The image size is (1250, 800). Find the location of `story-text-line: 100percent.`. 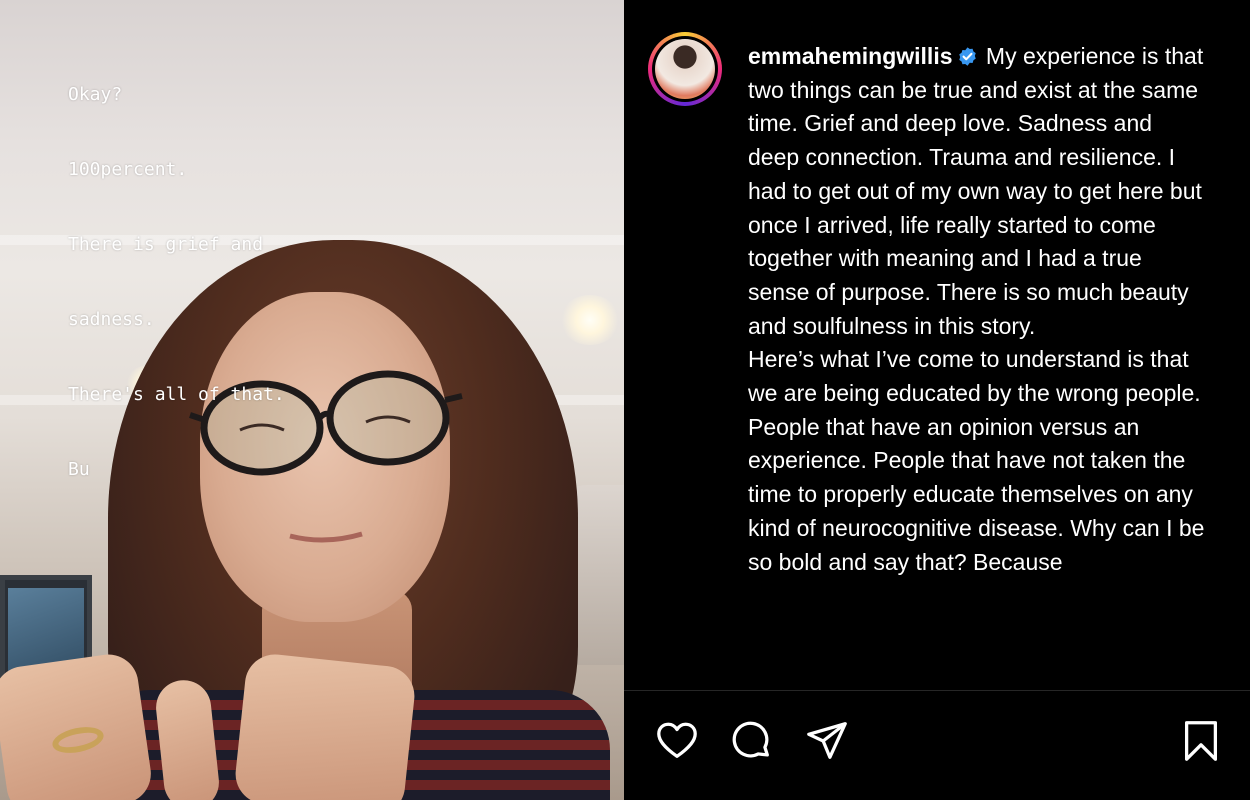

story-text-line: 100percent. is located at coordinates (128, 169).